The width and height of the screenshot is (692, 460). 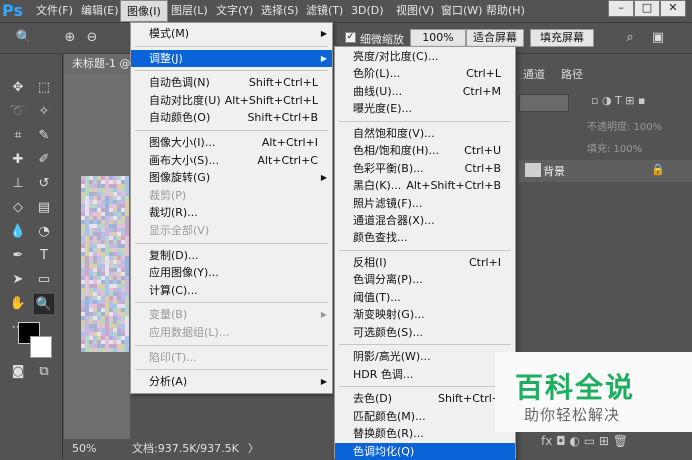 What do you see at coordinates (18, 184) in the screenshot?
I see `stamp-tool-icon: ⊥` at bounding box center [18, 184].